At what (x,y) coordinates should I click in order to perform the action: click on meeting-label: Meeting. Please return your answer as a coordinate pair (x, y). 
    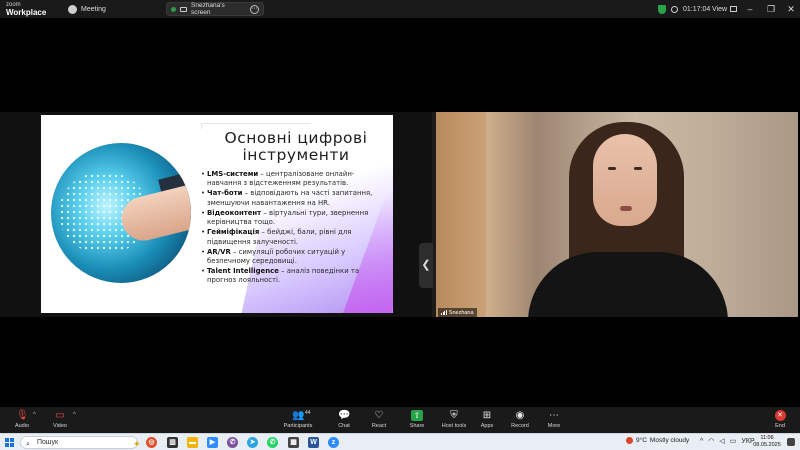
    Looking at the image, I should click on (93, 9).